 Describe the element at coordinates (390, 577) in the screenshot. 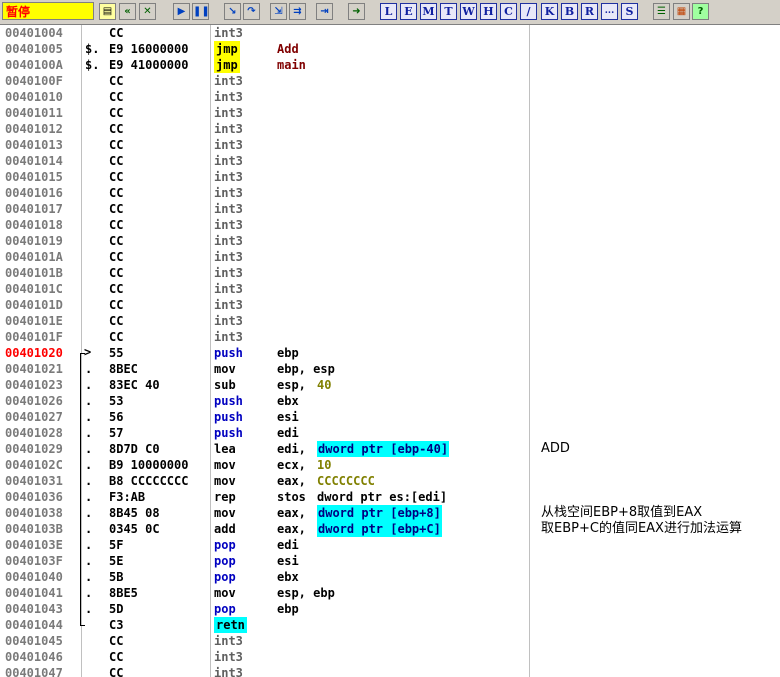

I see `listing-row: 00401040. 5B pop ebx` at that location.